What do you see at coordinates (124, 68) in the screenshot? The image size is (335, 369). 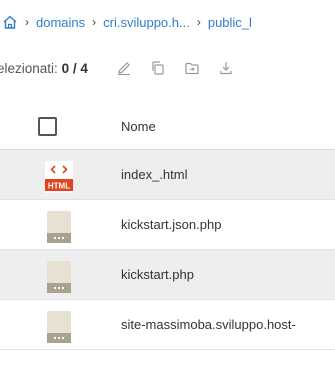 I see `edit-icon` at bounding box center [124, 68].